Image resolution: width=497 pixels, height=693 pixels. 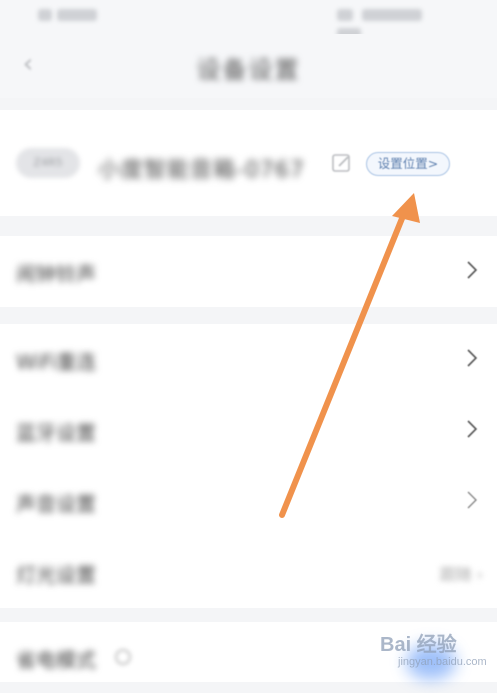 What do you see at coordinates (123, 657) in the screenshot?
I see `help-icon` at bounding box center [123, 657].